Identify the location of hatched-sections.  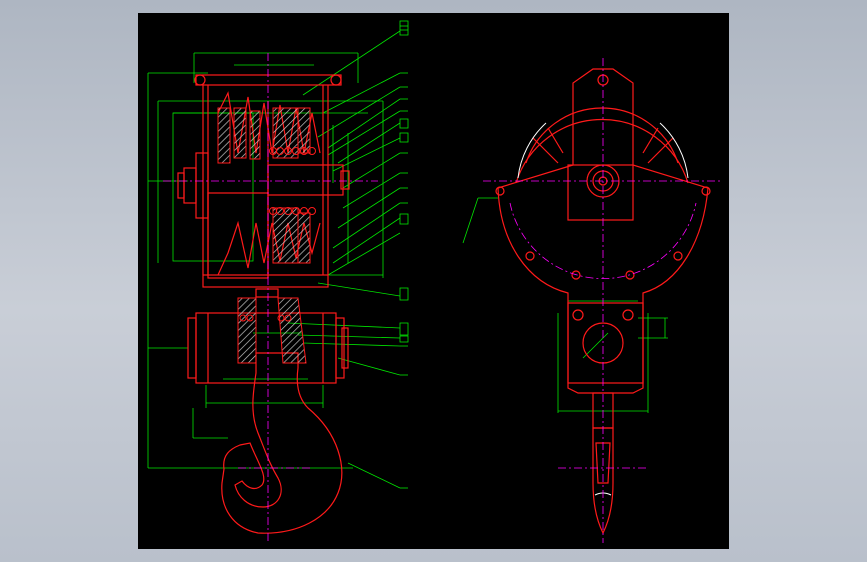
(264, 235).